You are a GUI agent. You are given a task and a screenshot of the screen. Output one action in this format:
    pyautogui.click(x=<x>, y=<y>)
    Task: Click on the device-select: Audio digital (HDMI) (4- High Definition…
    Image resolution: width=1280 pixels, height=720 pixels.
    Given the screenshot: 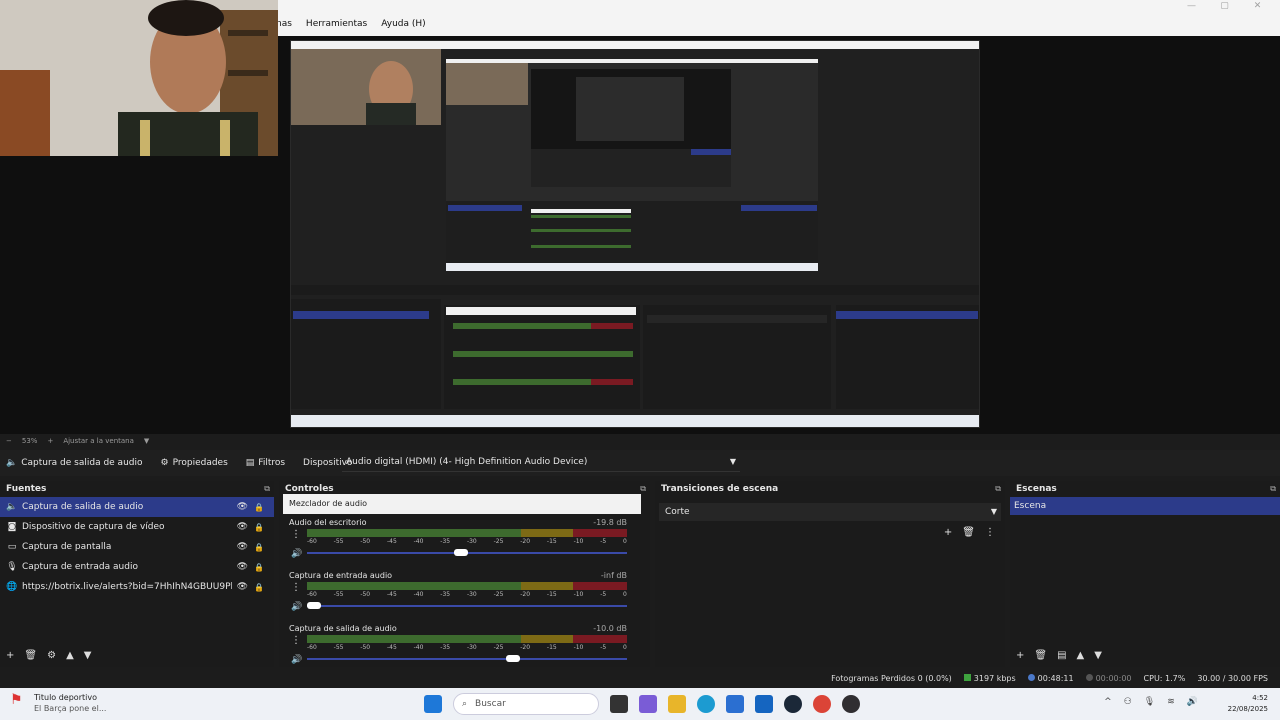 What is the action you would take?
    pyautogui.click(x=541, y=463)
    